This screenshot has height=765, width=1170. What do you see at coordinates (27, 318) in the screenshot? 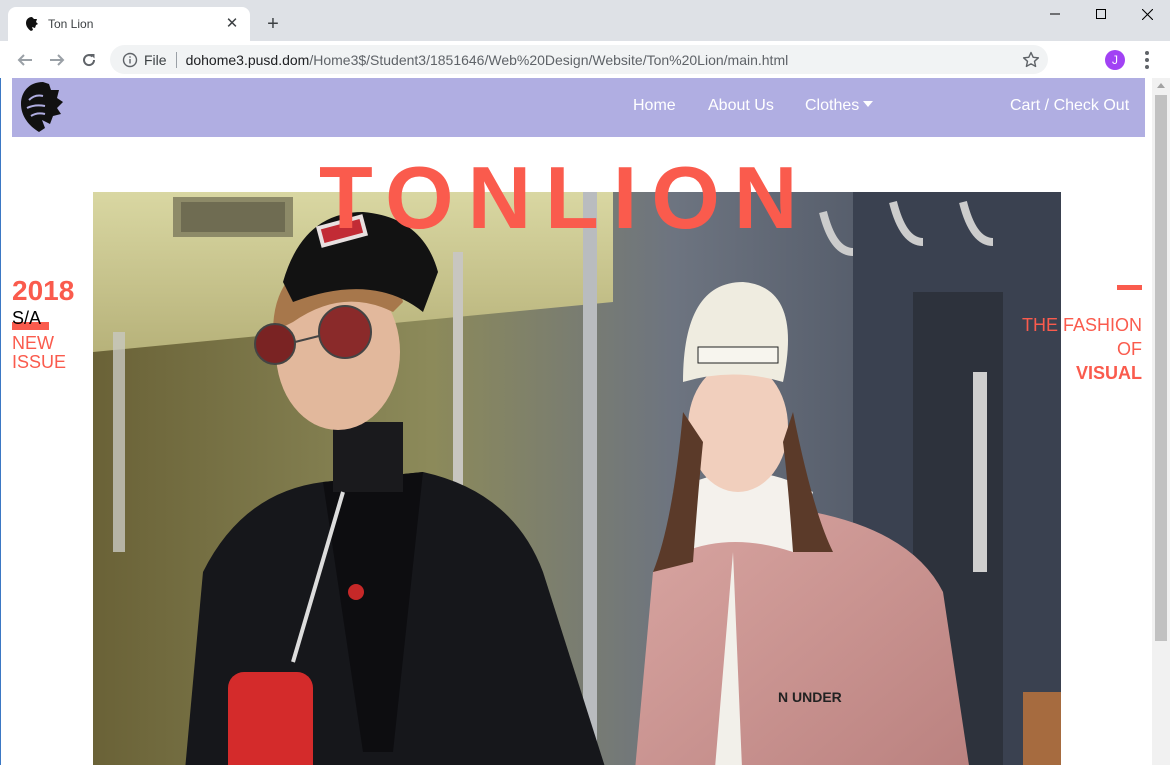
I see `season-code-text: S/A` at bounding box center [27, 318].